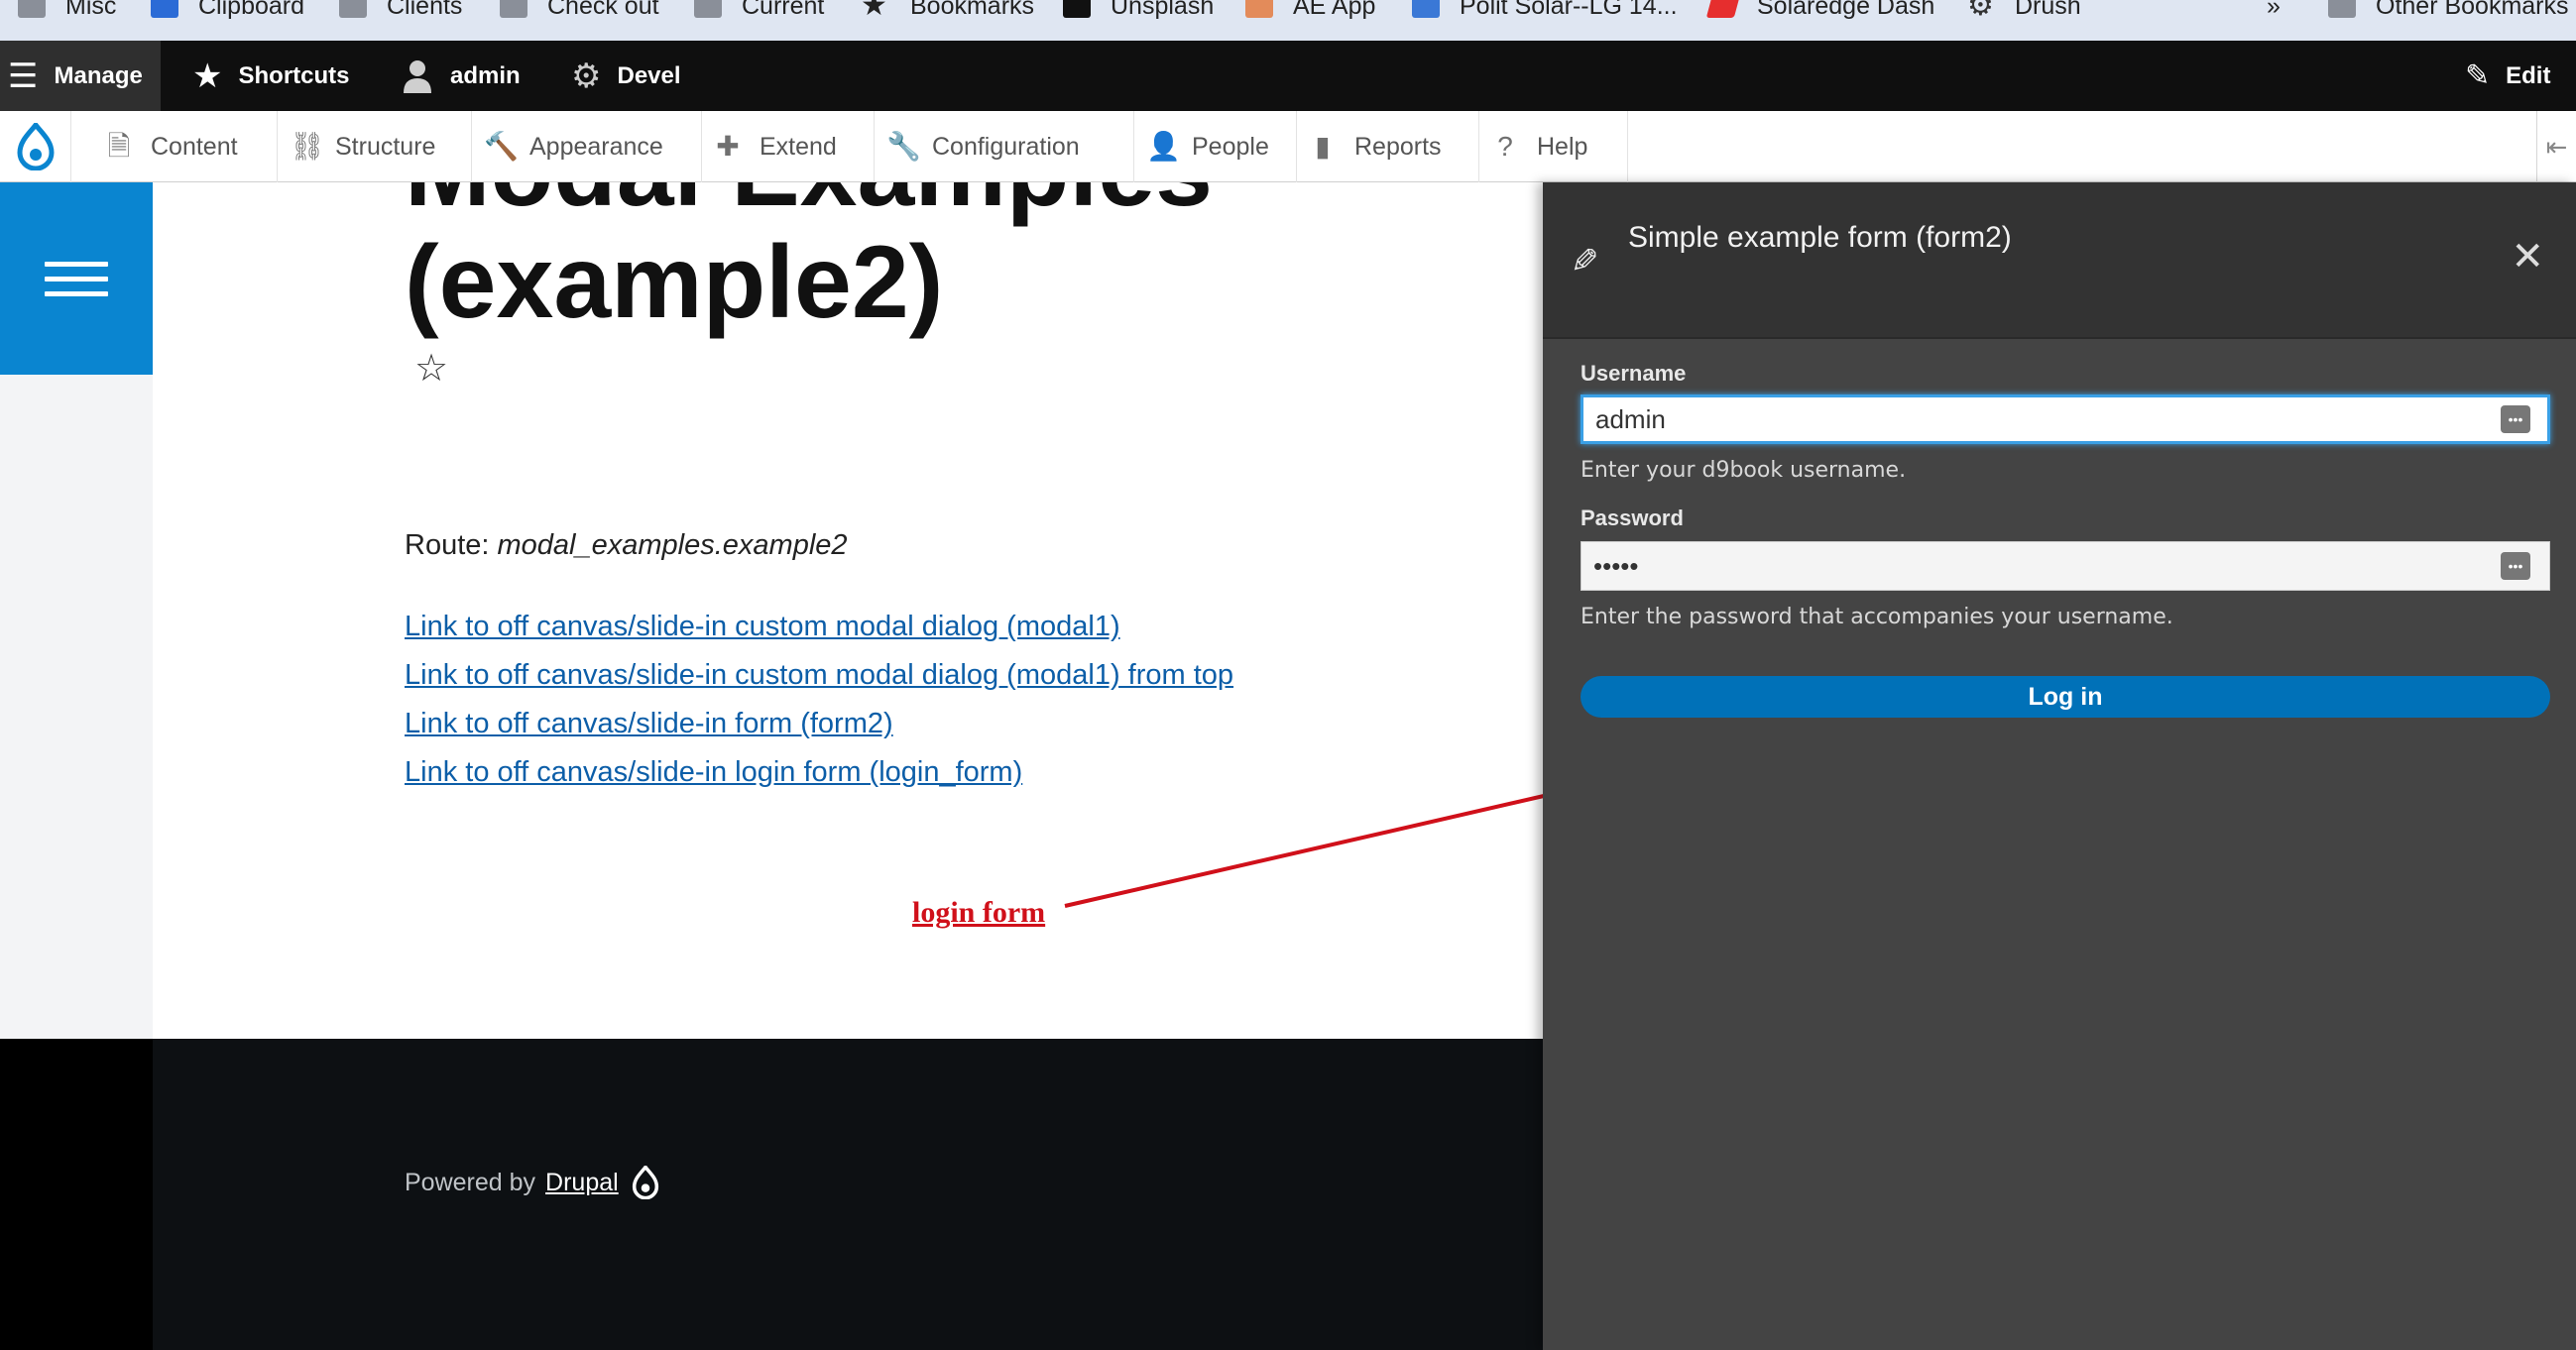 This screenshot has width=2576, height=1350. What do you see at coordinates (1634, 373) in the screenshot?
I see `username-label: Username` at bounding box center [1634, 373].